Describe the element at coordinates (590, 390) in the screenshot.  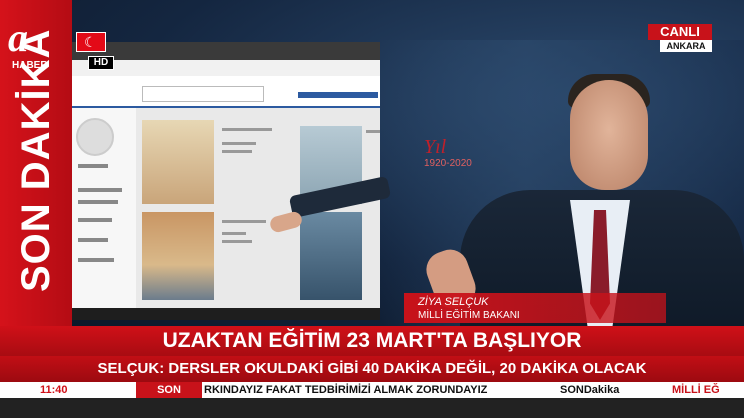
I see `ticker-brand: SONDakika` at that location.